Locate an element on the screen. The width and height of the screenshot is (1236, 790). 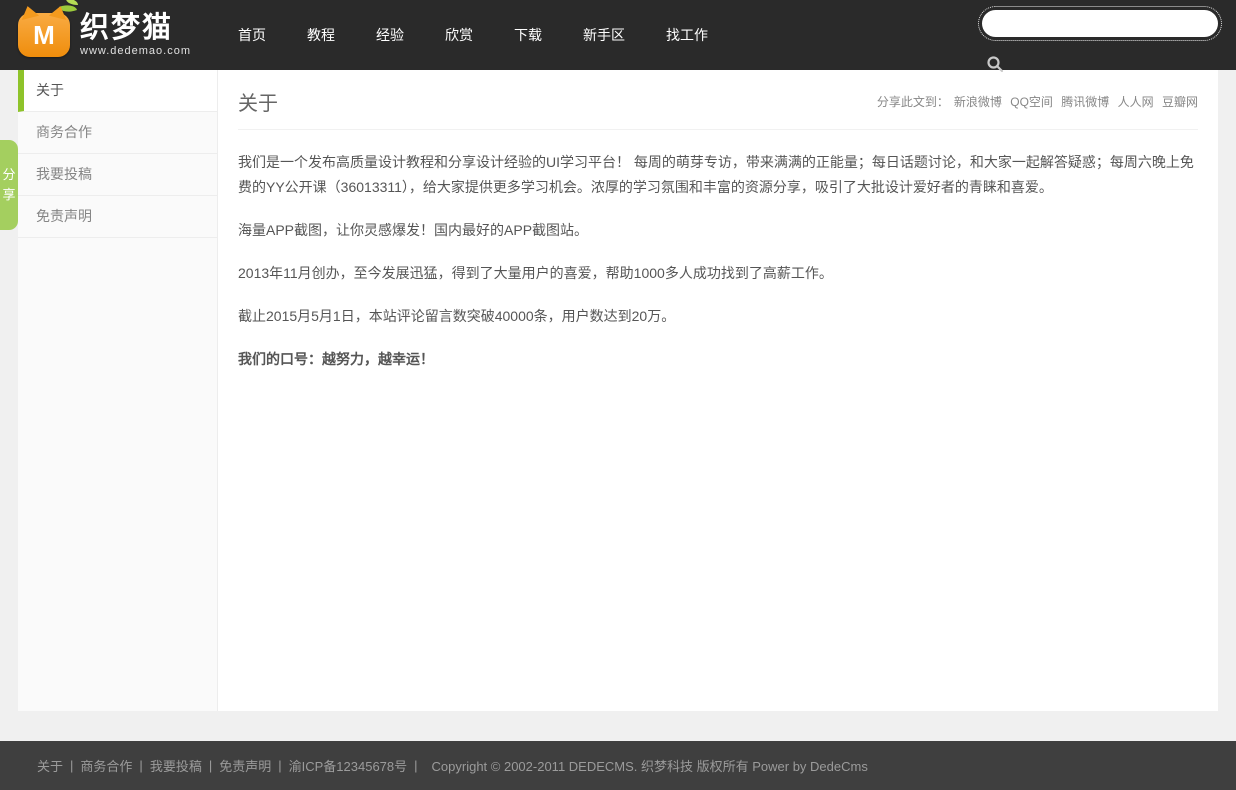
share-link-renren: 人人网 is located at coordinates (1136, 102).